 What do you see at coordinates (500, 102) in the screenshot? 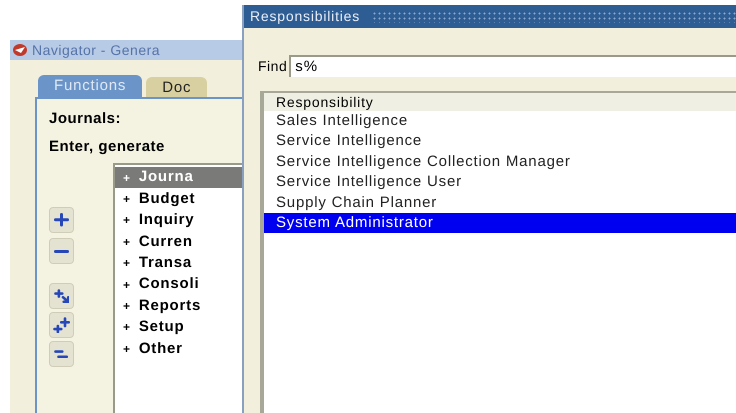
I see `column-header: Responsibility` at bounding box center [500, 102].